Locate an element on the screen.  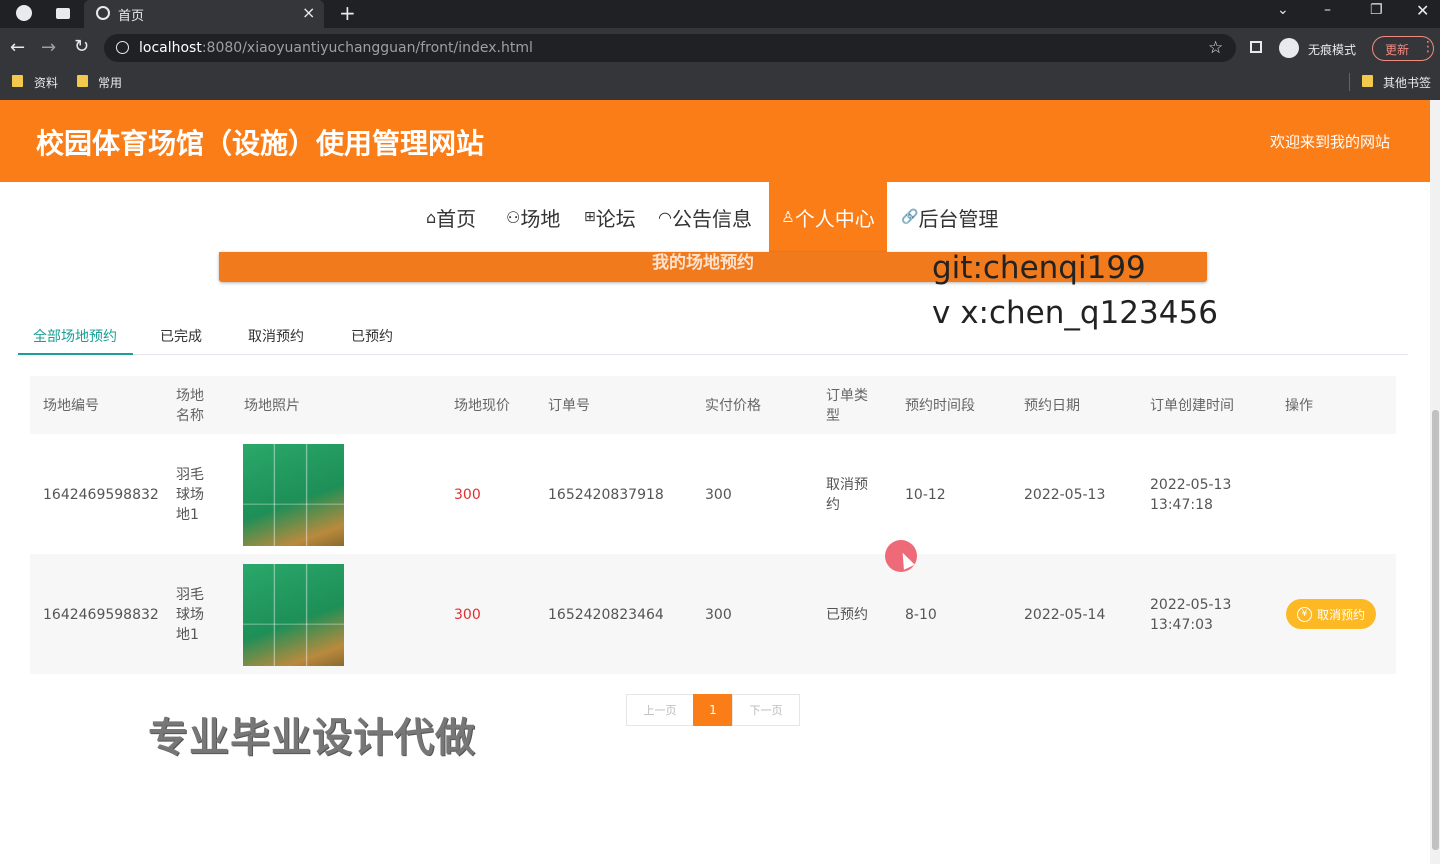
back-icon: ← is located at coordinates (17, 47).